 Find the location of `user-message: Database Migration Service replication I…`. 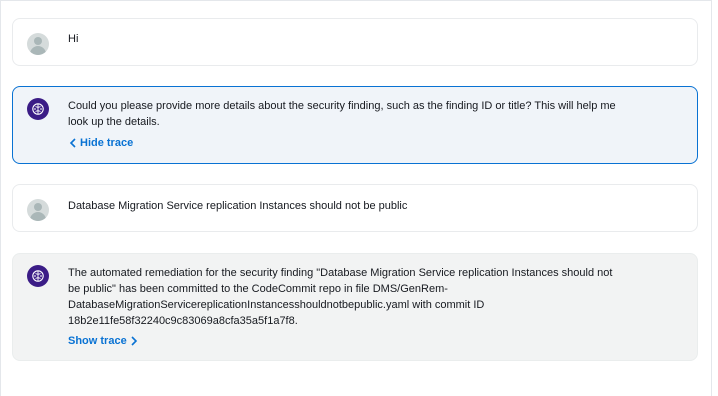

user-message: Database Migration Service replication I… is located at coordinates (355, 208).